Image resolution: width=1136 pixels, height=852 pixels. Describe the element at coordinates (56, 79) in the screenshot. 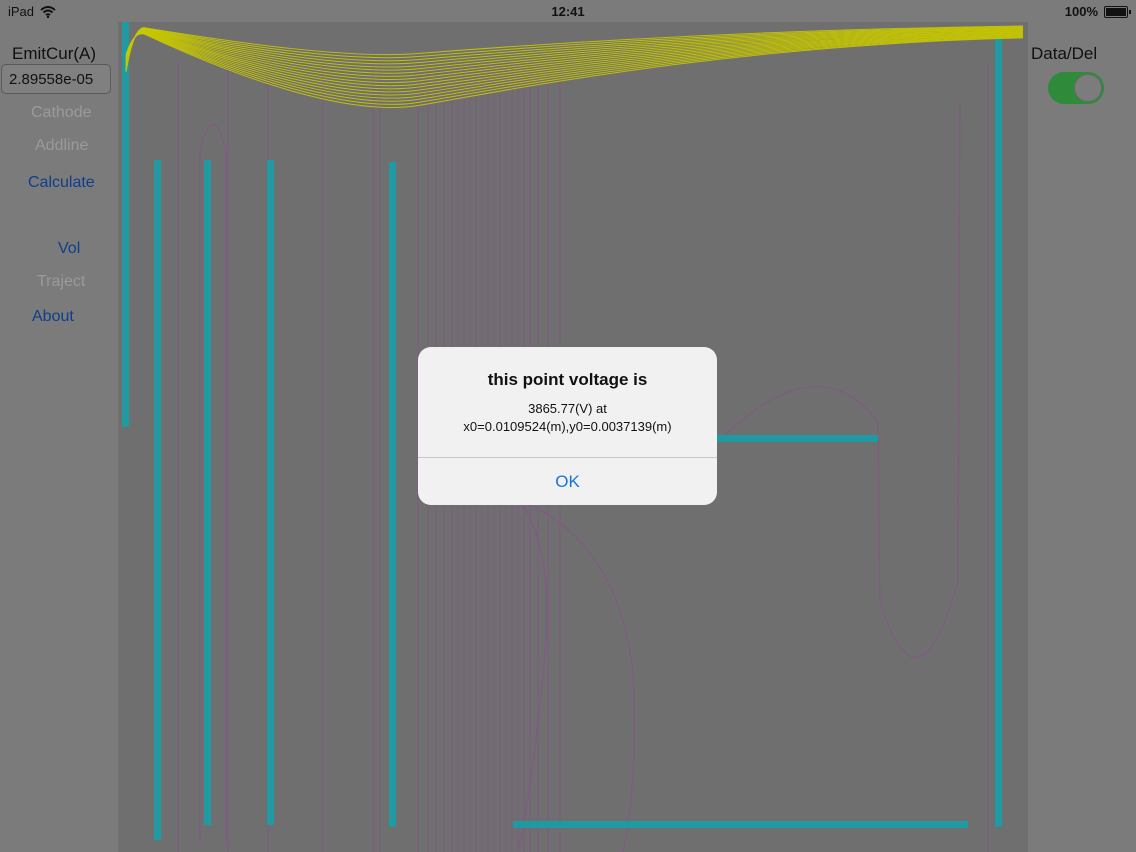

I see `emit-current-field: 2.89558e-05` at that location.